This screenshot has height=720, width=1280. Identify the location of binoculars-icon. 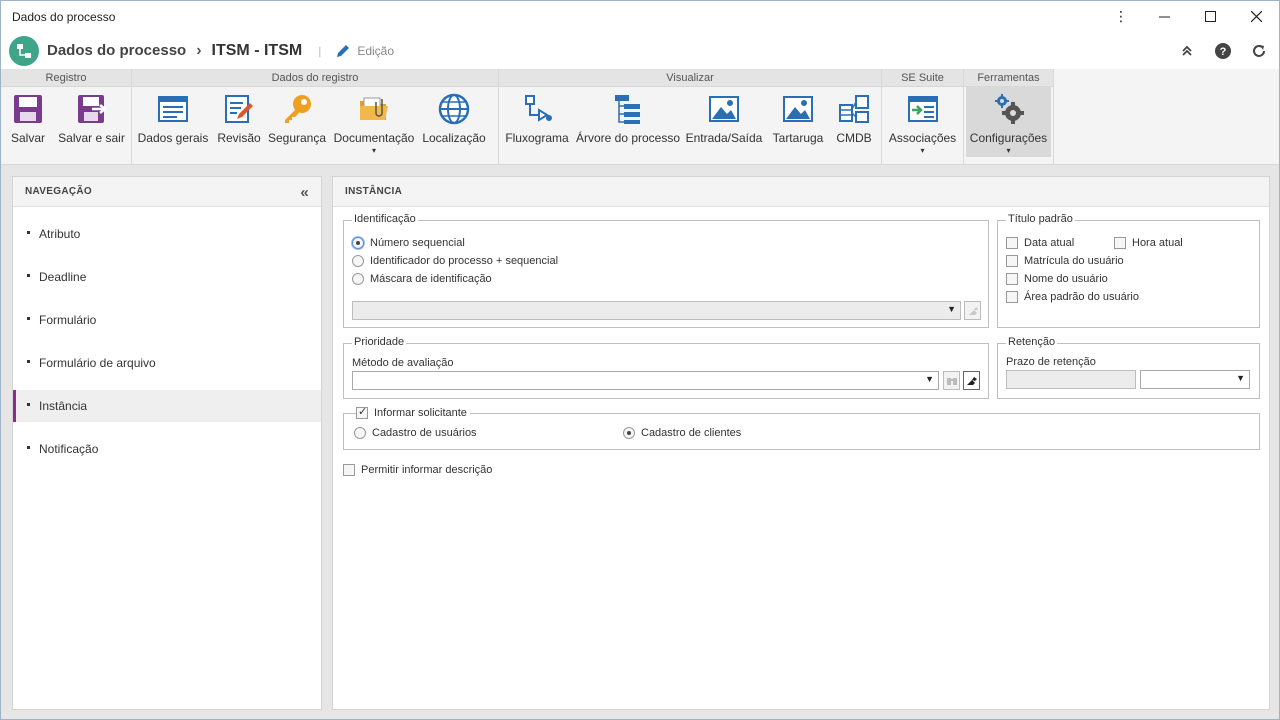
(951, 381).